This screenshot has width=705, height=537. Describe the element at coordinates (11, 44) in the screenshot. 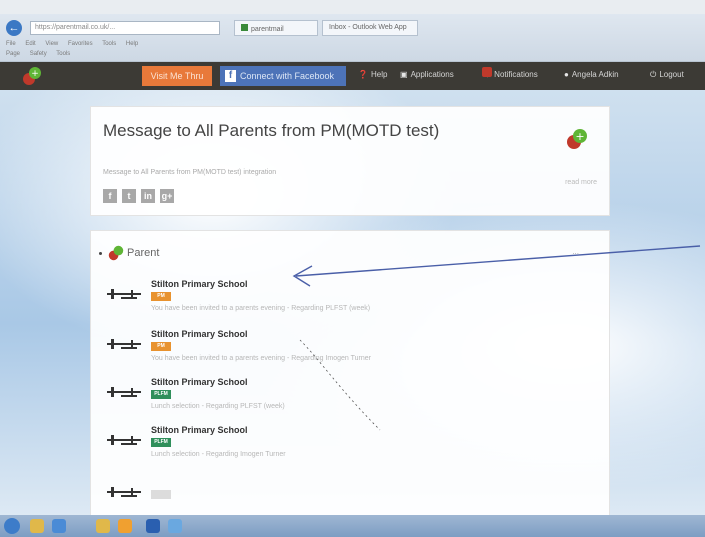

I see `menu-file: File` at that location.